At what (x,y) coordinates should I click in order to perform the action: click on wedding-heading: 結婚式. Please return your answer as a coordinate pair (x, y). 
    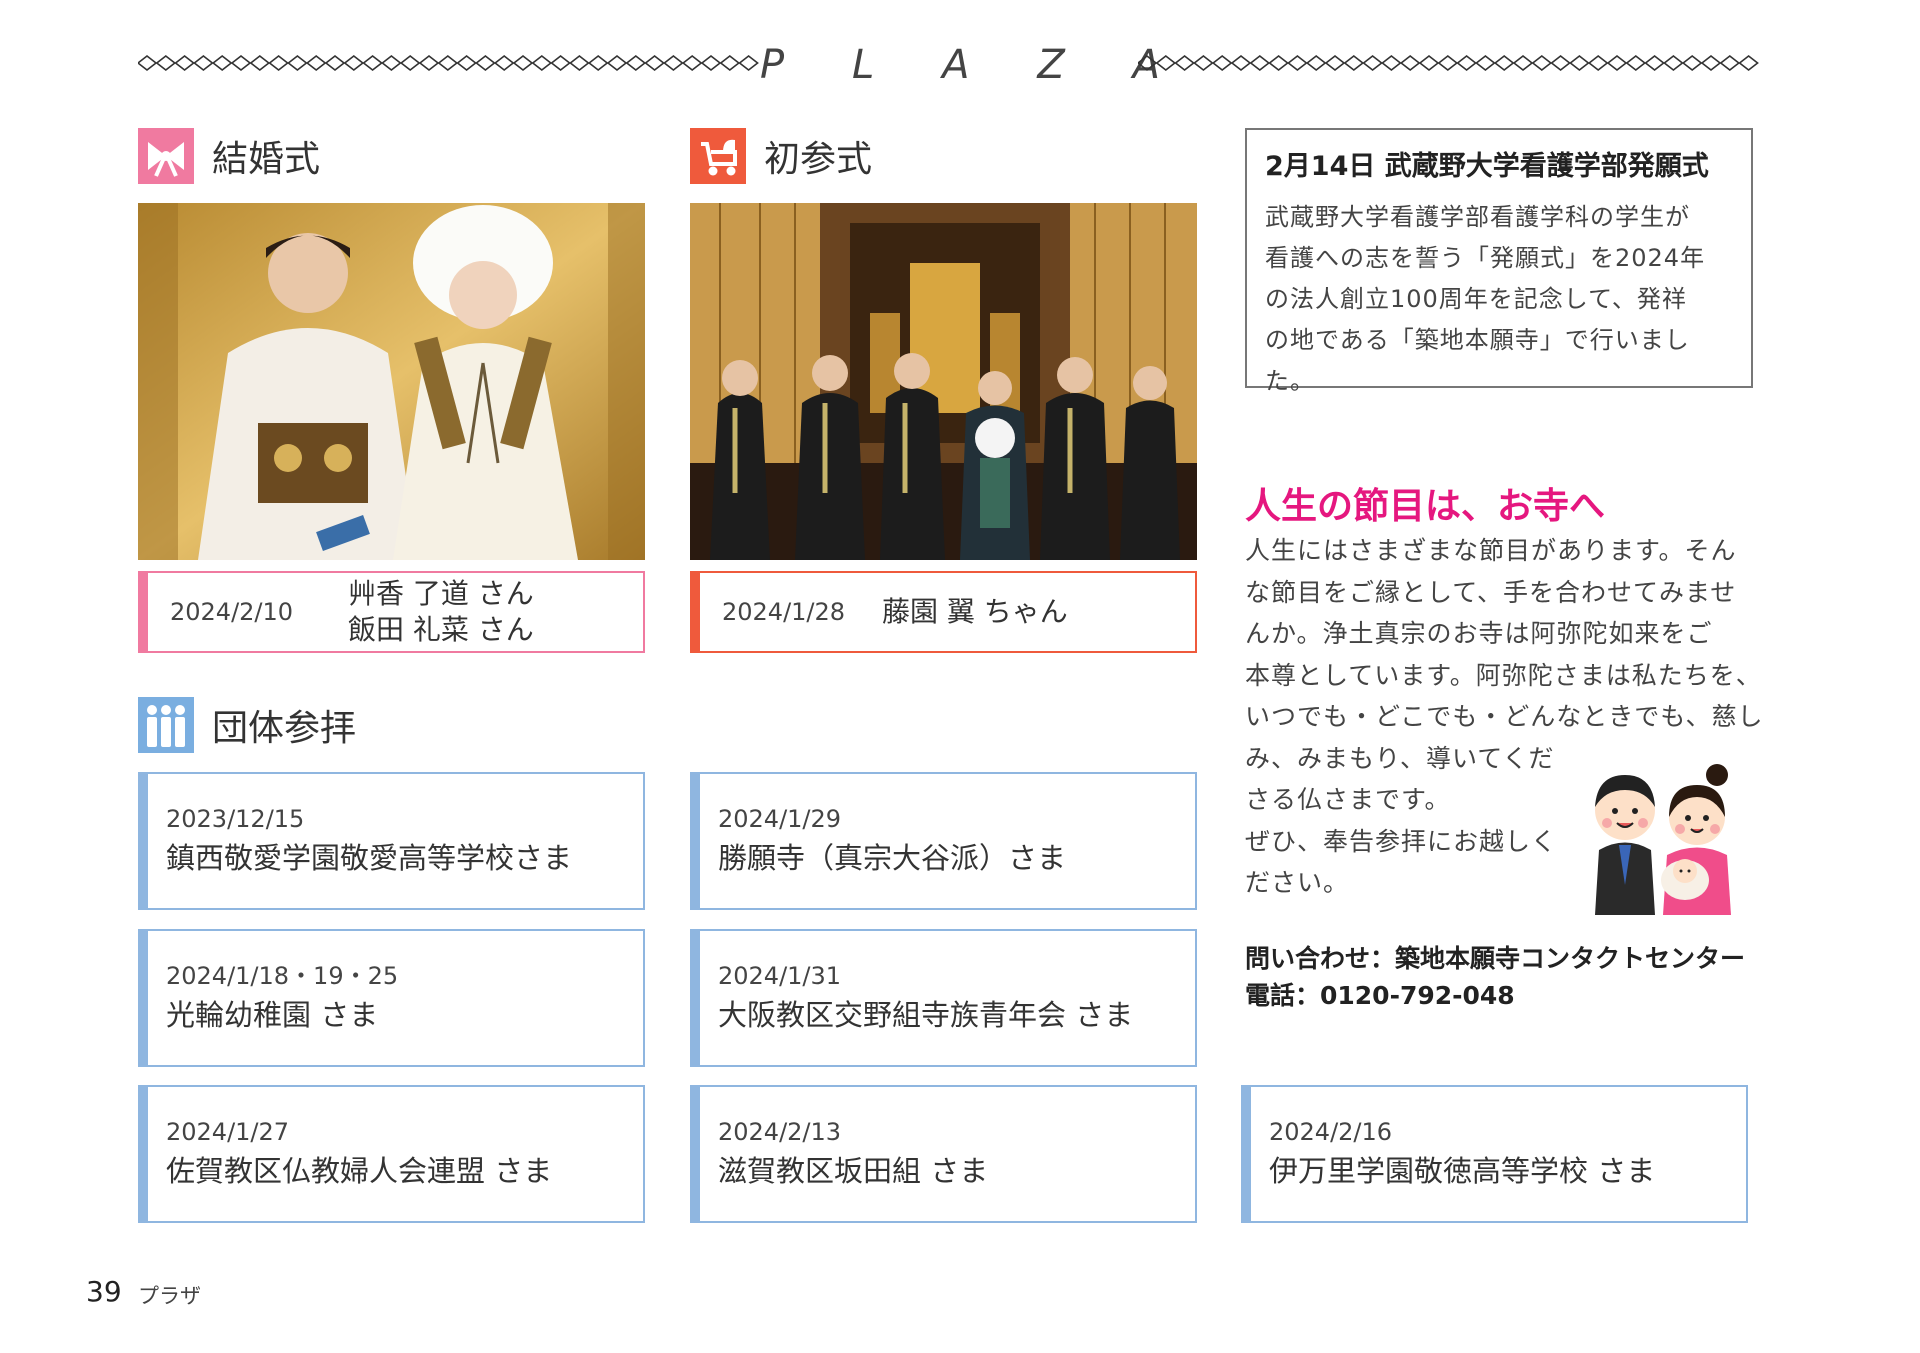
    Looking at the image, I should click on (229, 156).